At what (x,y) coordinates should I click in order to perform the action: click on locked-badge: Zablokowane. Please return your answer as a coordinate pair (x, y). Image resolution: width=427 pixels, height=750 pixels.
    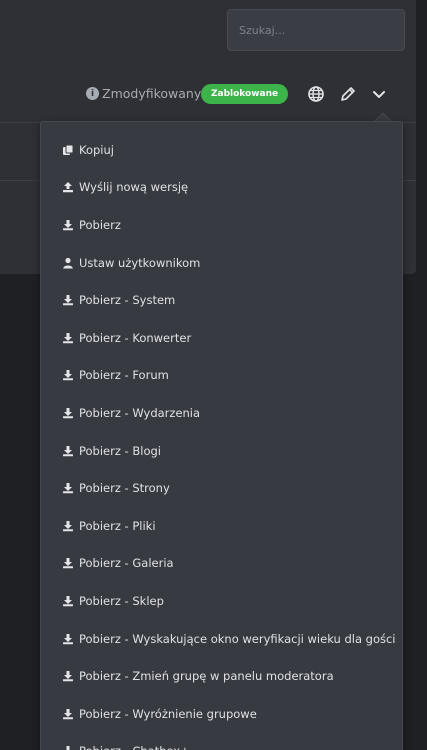
    Looking at the image, I should click on (245, 94).